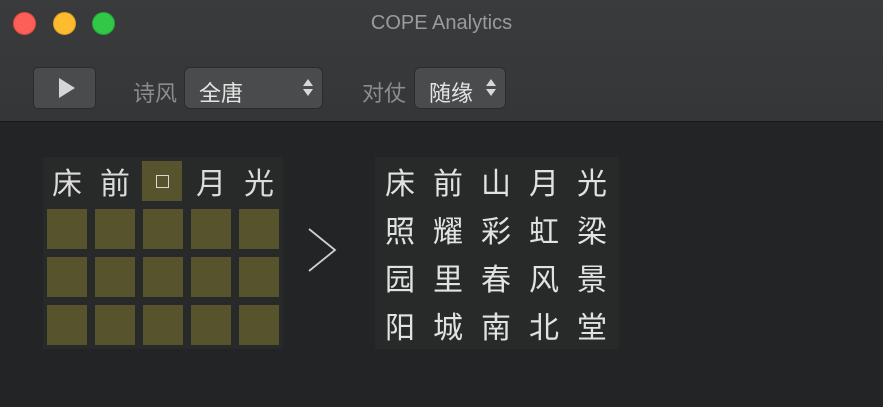 The width and height of the screenshot is (883, 407). I want to click on output-char: 北, so click(544, 328).